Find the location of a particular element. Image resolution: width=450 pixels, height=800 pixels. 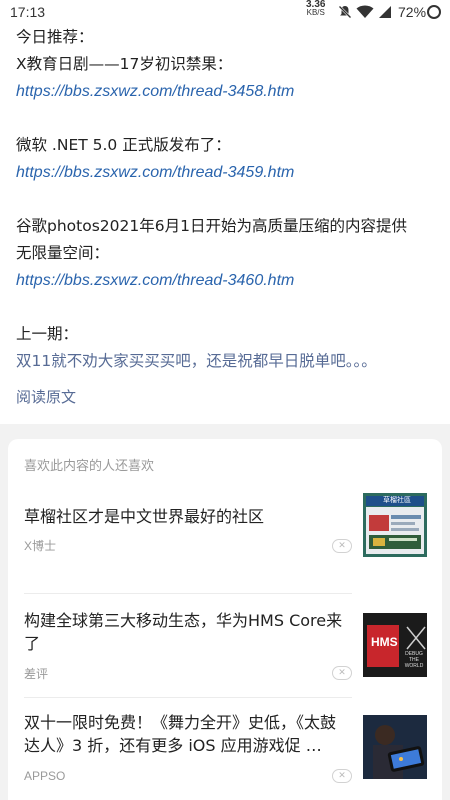

prev-heading: 上一期： is located at coordinates (47, 334).